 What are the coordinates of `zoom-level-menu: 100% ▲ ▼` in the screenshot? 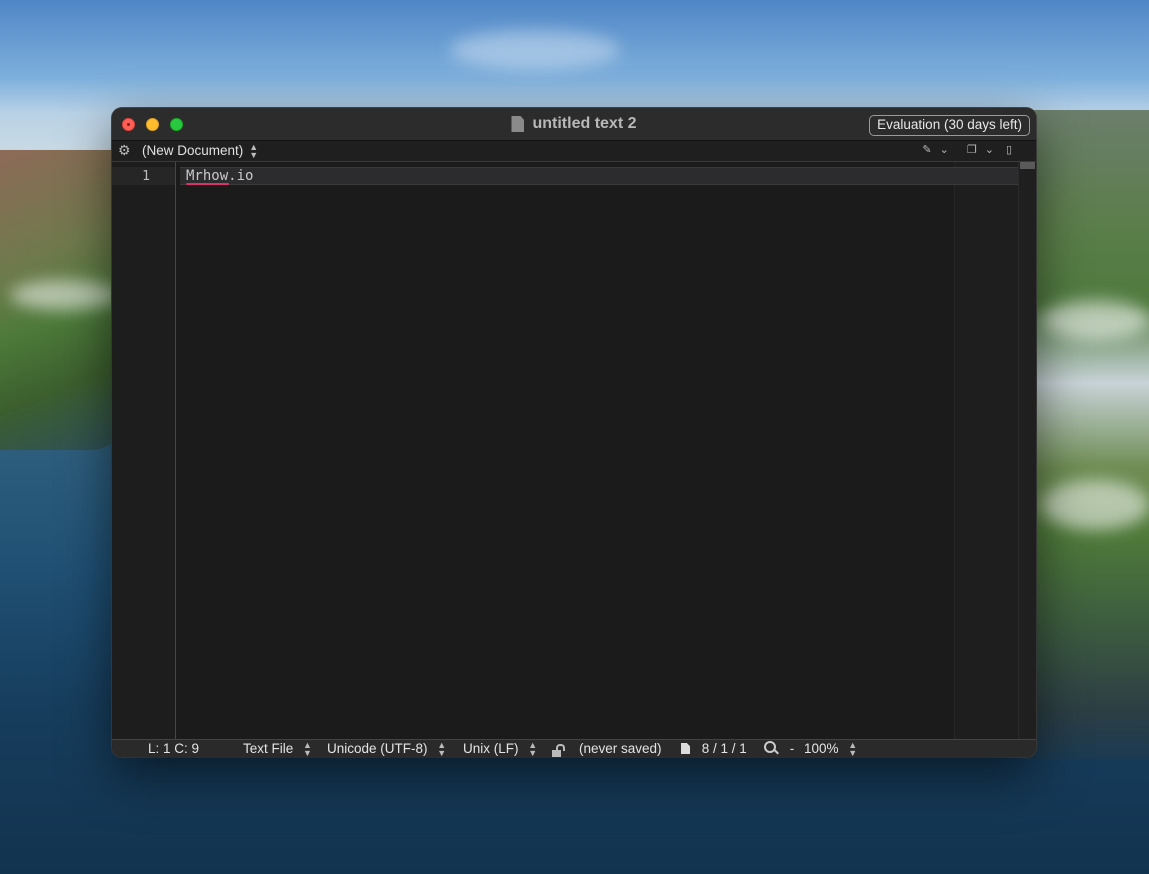 It's located at (830, 749).